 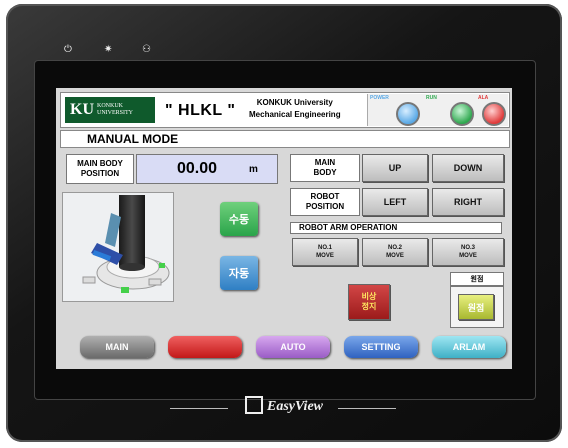 What do you see at coordinates (239, 273) in the screenshot?
I see `auto-mode-button: 자동` at bounding box center [239, 273].